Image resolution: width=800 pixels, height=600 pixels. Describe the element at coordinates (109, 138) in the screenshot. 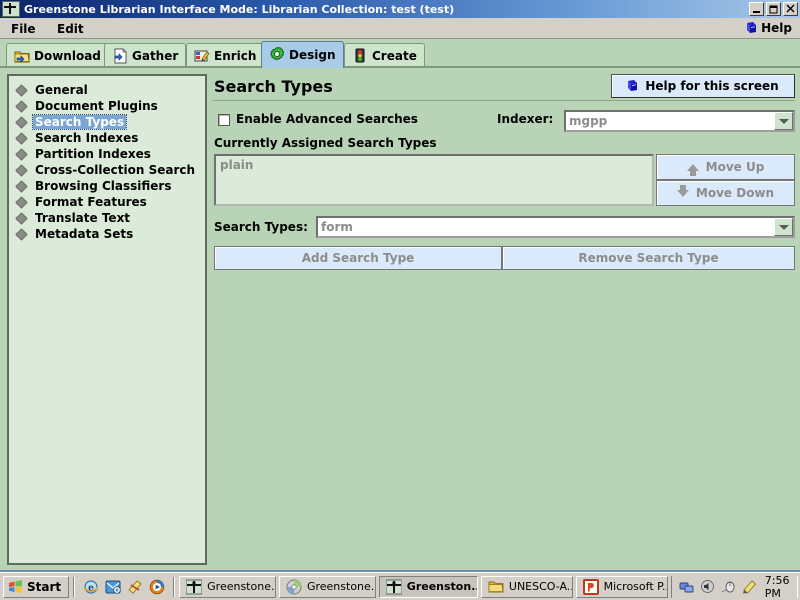

I see `sidebar-item-search-indexes: Search Indexes` at that location.